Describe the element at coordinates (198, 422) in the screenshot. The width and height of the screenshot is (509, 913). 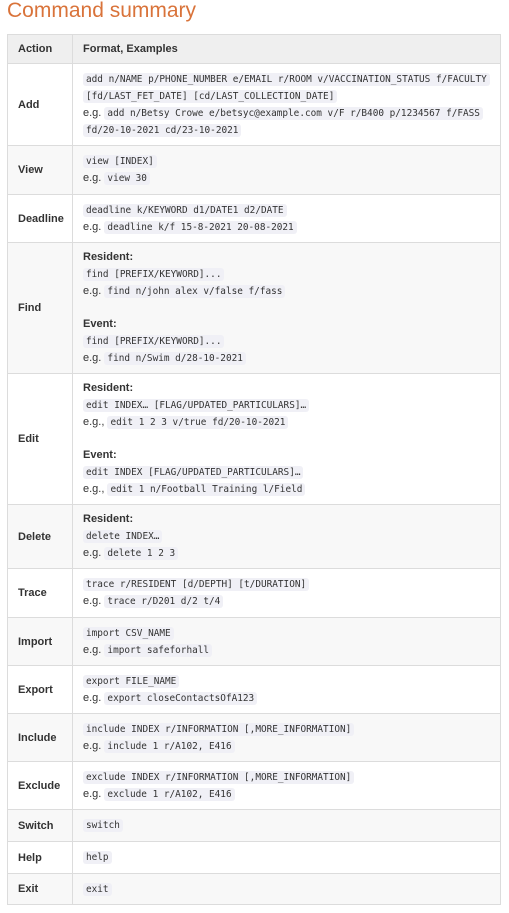
I see `example-code: edit 1 2 3 v/true fd/20-10-2021` at that location.